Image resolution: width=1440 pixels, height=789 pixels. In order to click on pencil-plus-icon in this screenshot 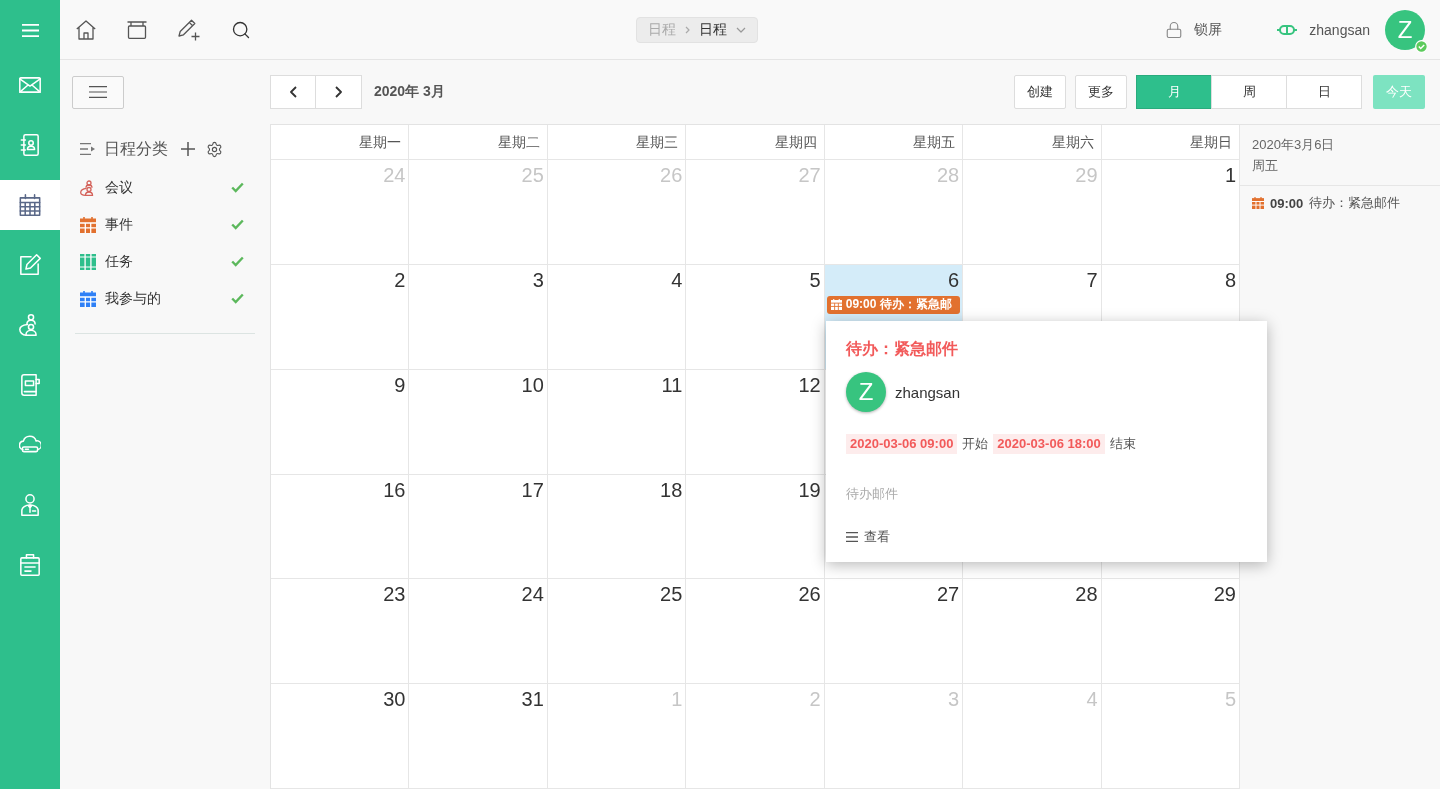, I will do `click(189, 29)`.